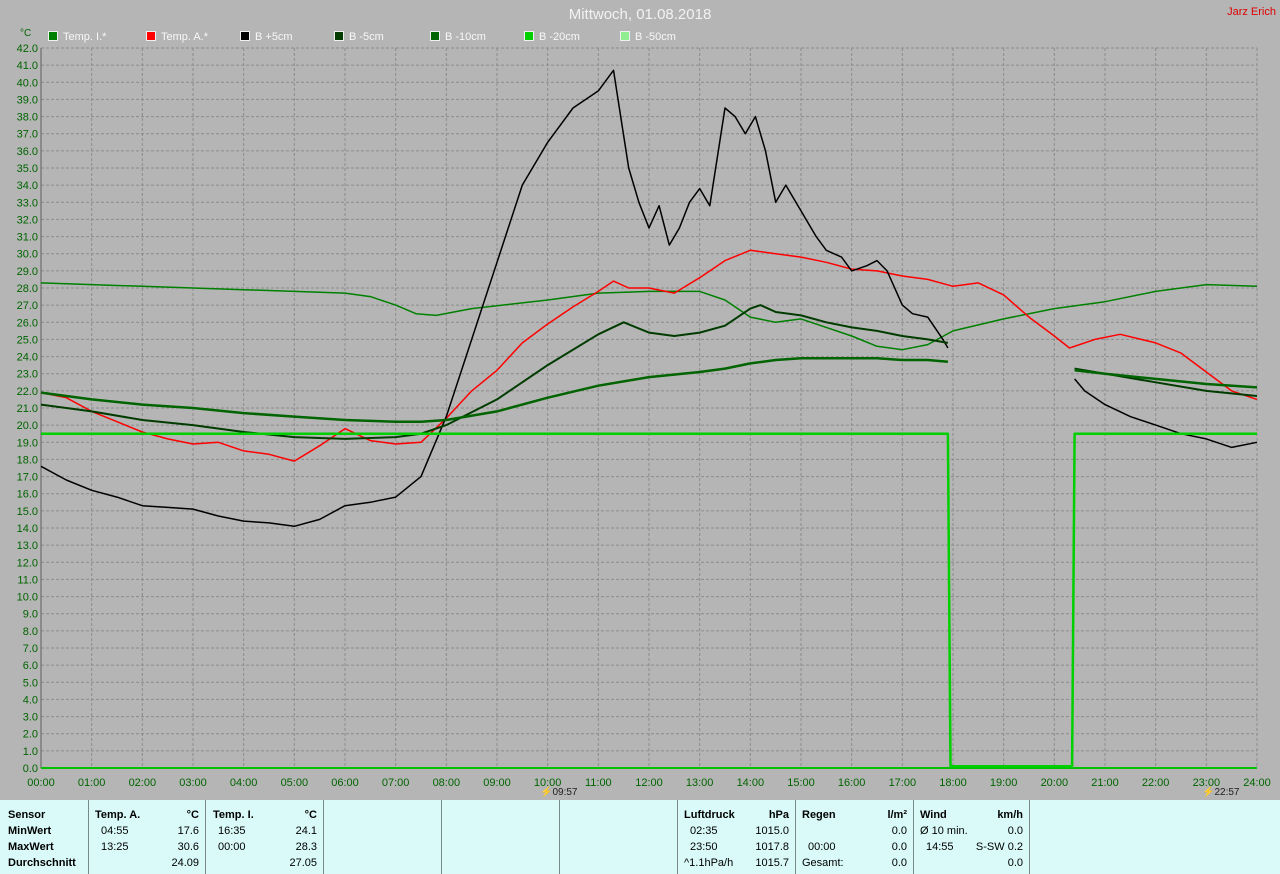 The height and width of the screenshot is (874, 1280). I want to click on rain-unit: l/m², so click(897, 815).